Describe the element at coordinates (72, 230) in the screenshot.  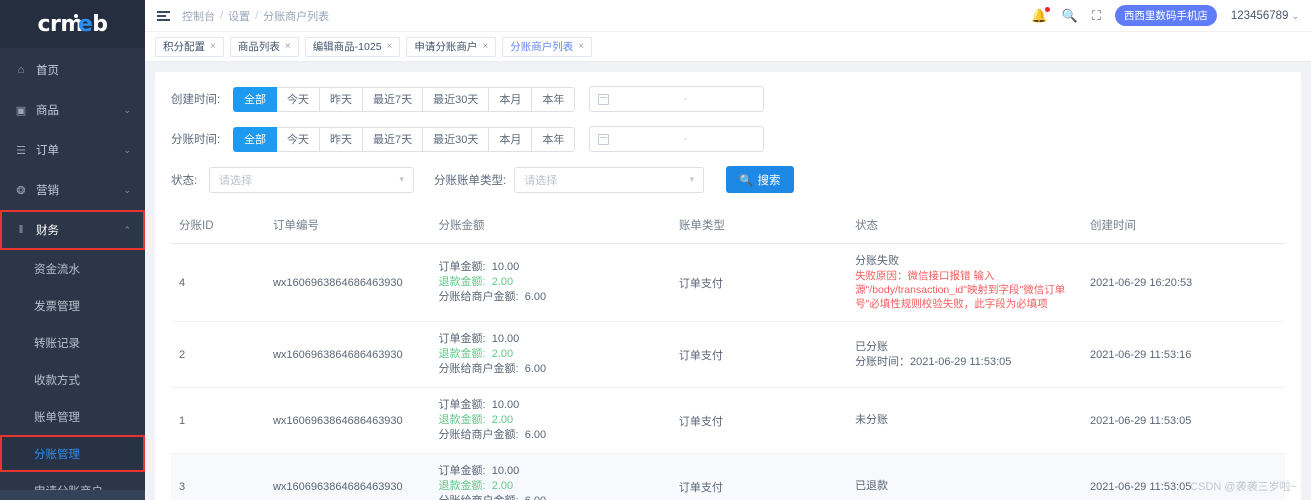
I see `sidebar-item-finance: ‖ 财务 ⌃` at that location.